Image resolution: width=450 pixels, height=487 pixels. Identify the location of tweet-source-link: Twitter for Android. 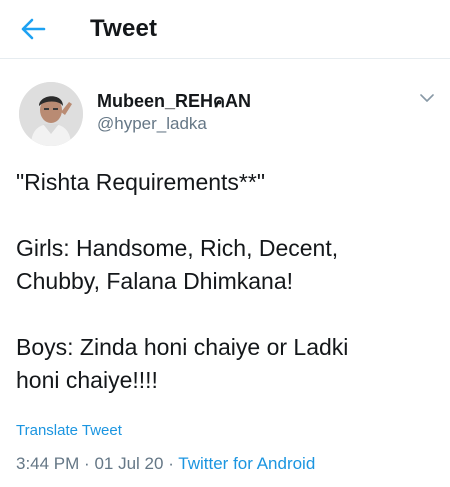
(246, 463).